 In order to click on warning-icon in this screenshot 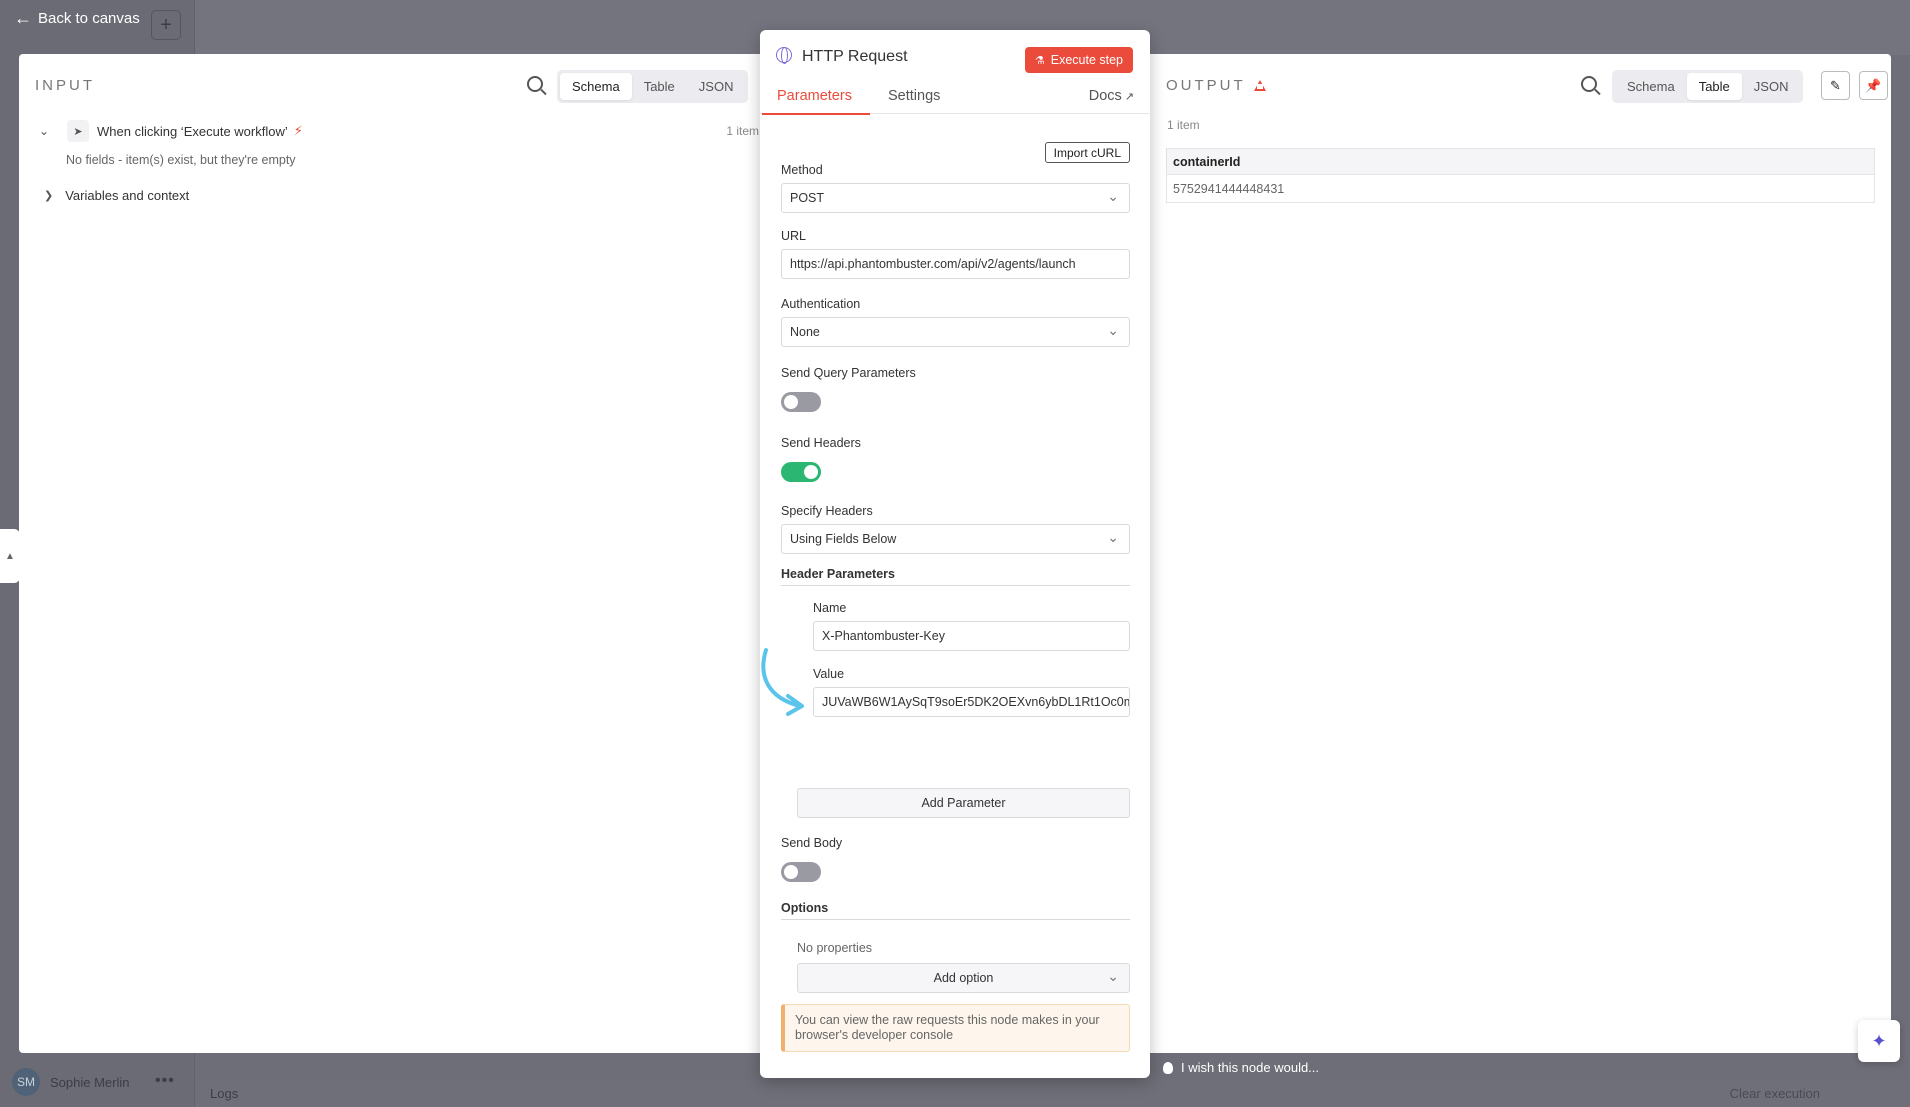, I will do `click(1259, 85)`.